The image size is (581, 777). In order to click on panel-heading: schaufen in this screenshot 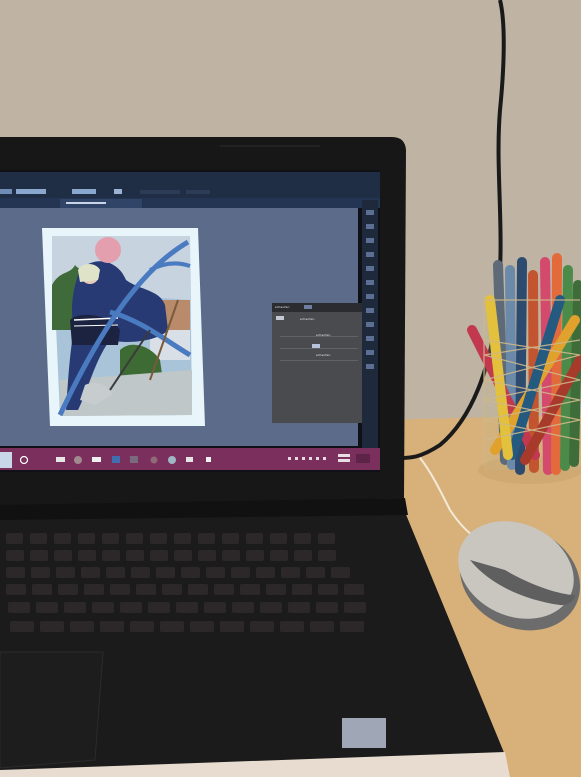, I will do `click(307, 319)`.